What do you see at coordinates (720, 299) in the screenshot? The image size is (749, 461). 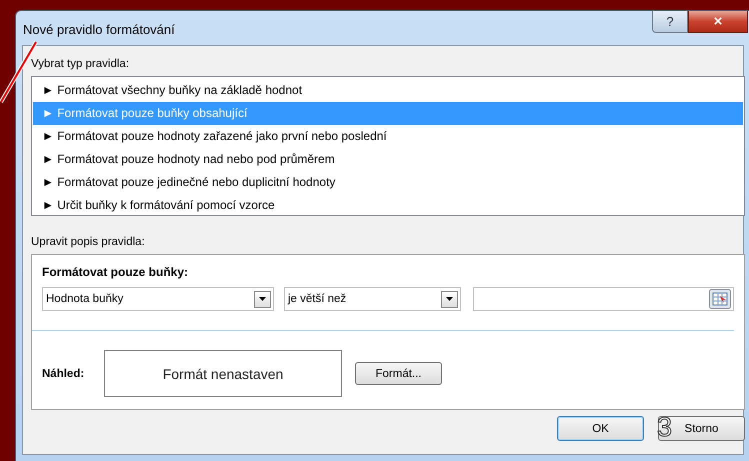 I see `range-picker-icon` at bounding box center [720, 299].